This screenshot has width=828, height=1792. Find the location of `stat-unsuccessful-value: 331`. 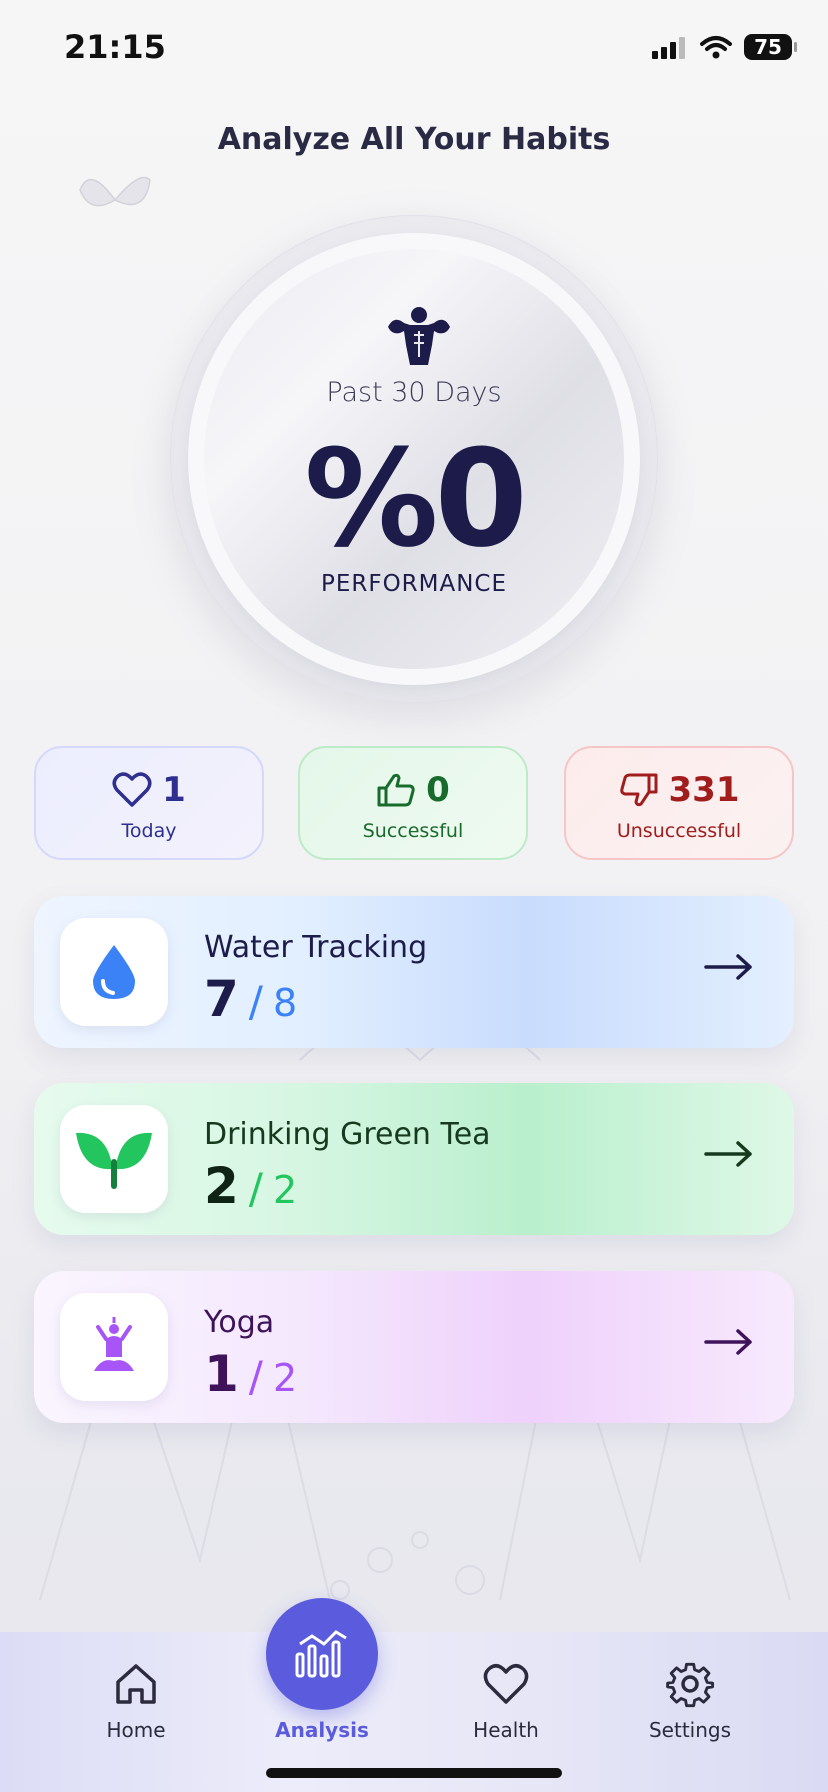

stat-unsuccessful-value: 331 is located at coordinates (704, 790).